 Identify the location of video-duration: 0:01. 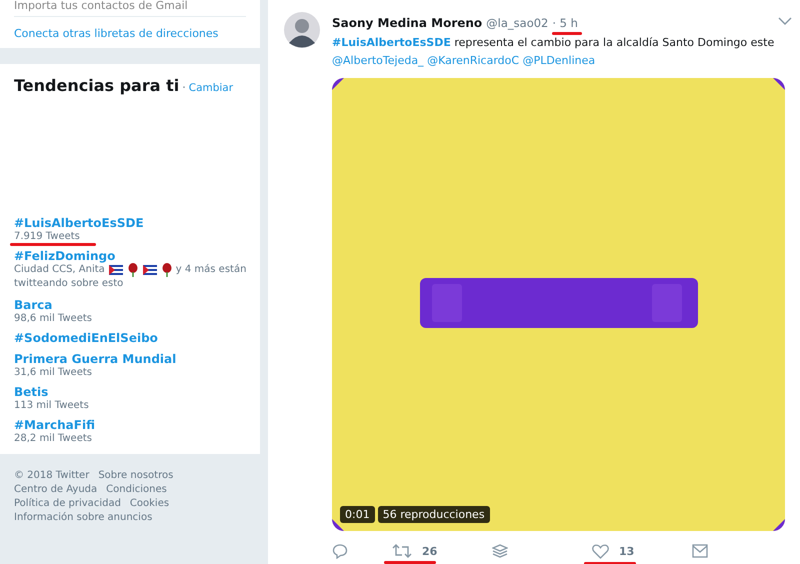
(357, 514).